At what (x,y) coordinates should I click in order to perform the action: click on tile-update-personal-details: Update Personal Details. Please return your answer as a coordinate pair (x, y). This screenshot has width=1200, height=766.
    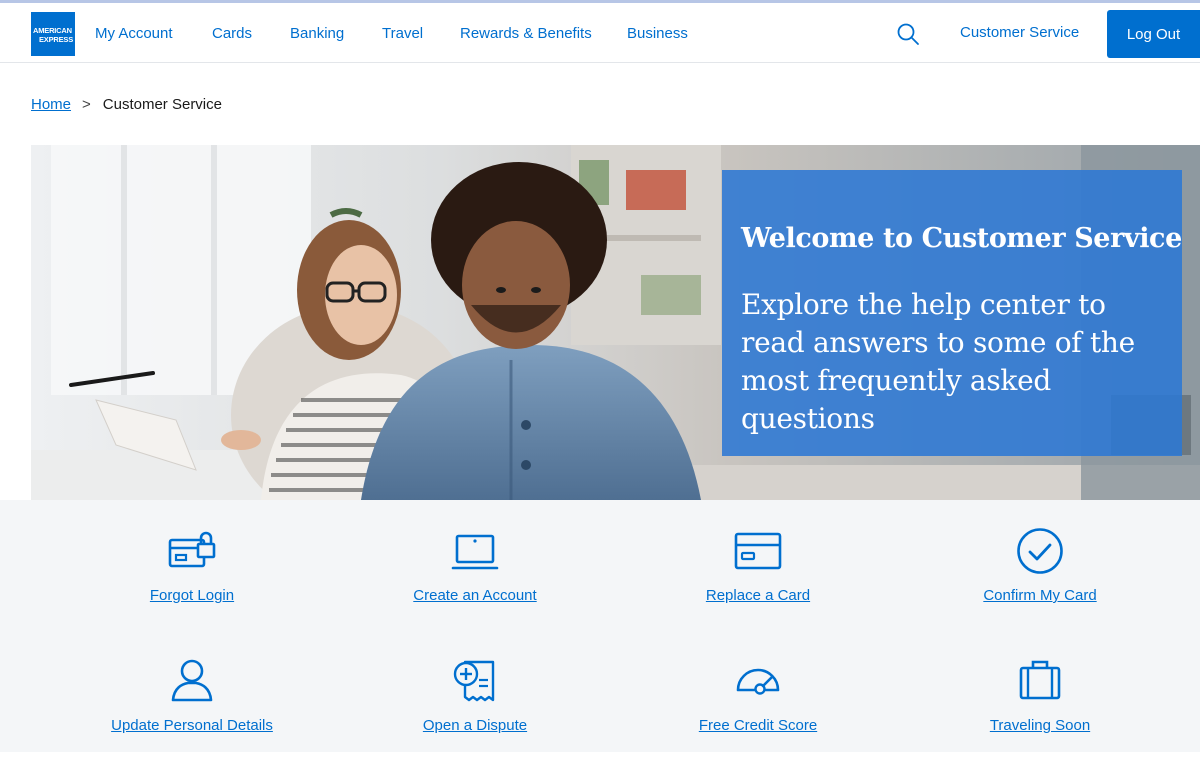
    Looking at the image, I should click on (192, 711).